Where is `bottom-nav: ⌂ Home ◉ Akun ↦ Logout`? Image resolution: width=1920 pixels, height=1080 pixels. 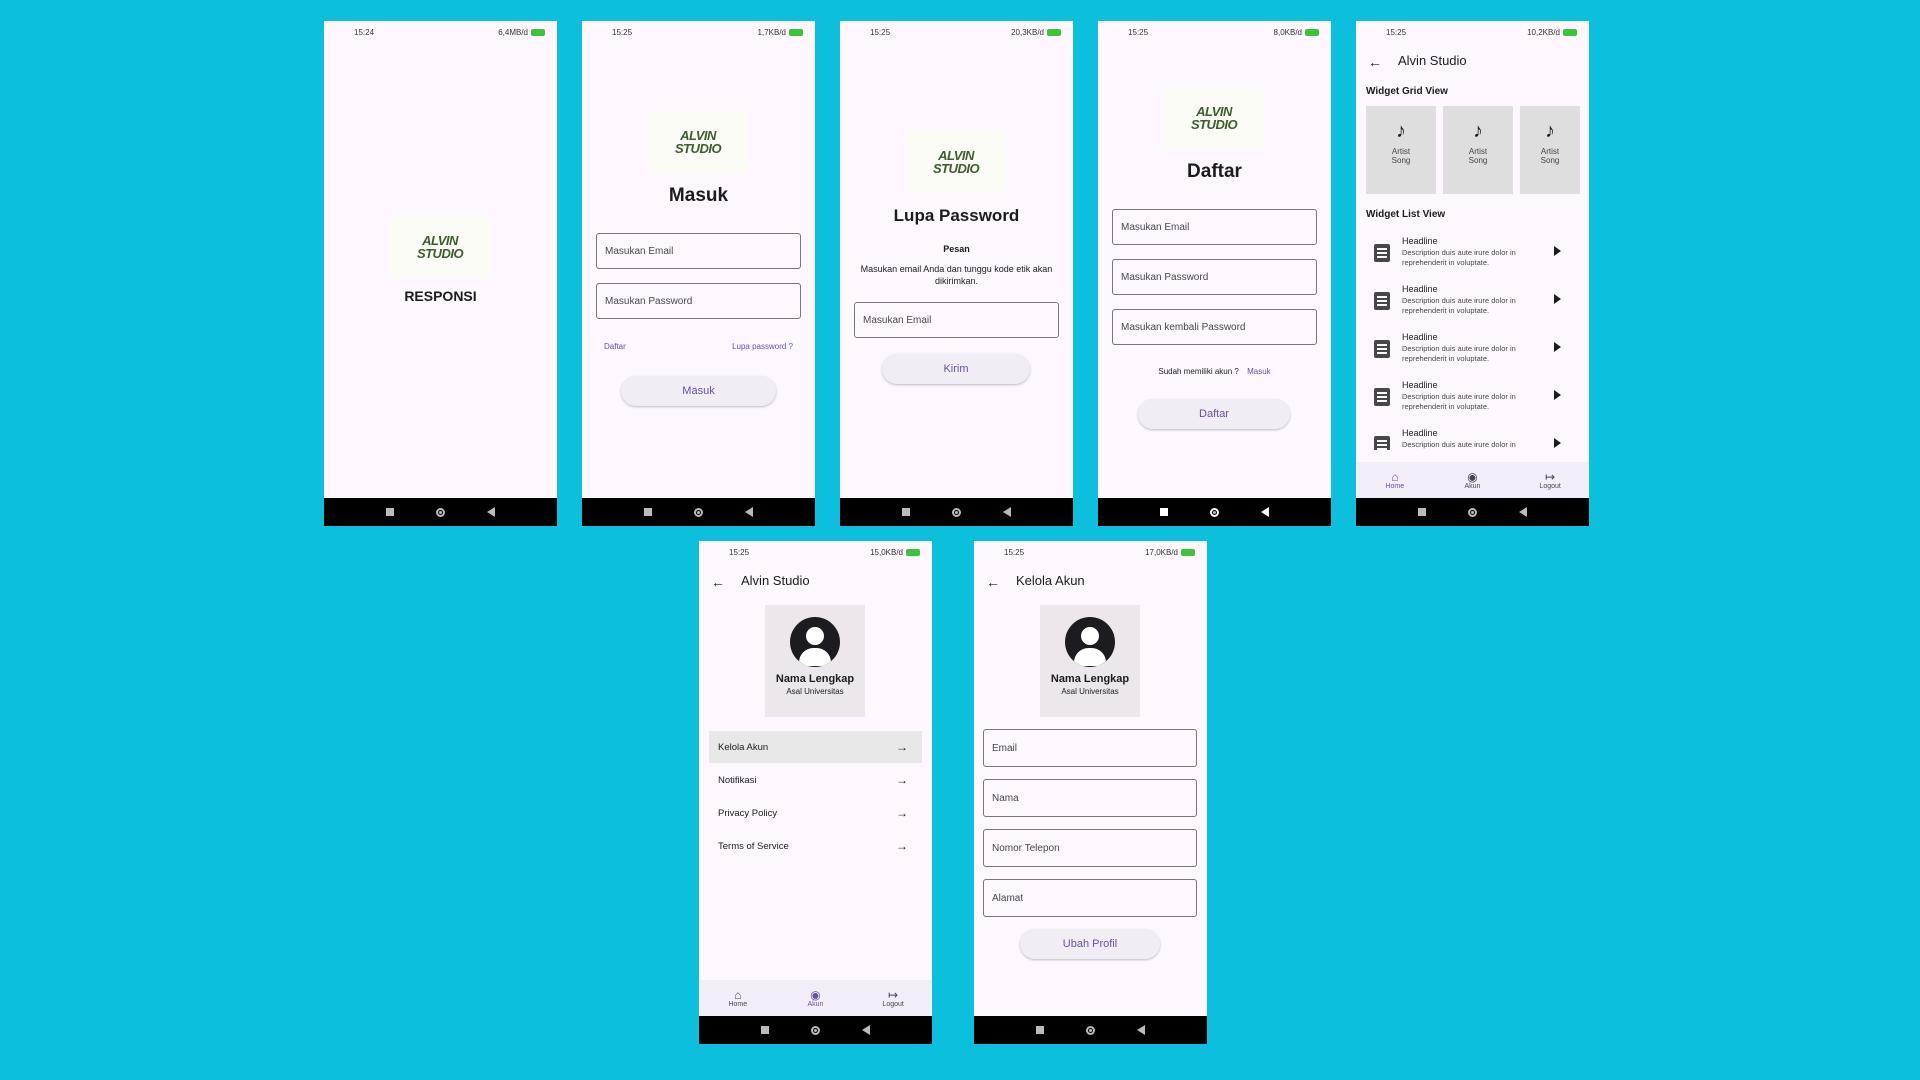 bottom-nav: ⌂ Home ◉ Akun ↦ Logout is located at coordinates (815, 998).